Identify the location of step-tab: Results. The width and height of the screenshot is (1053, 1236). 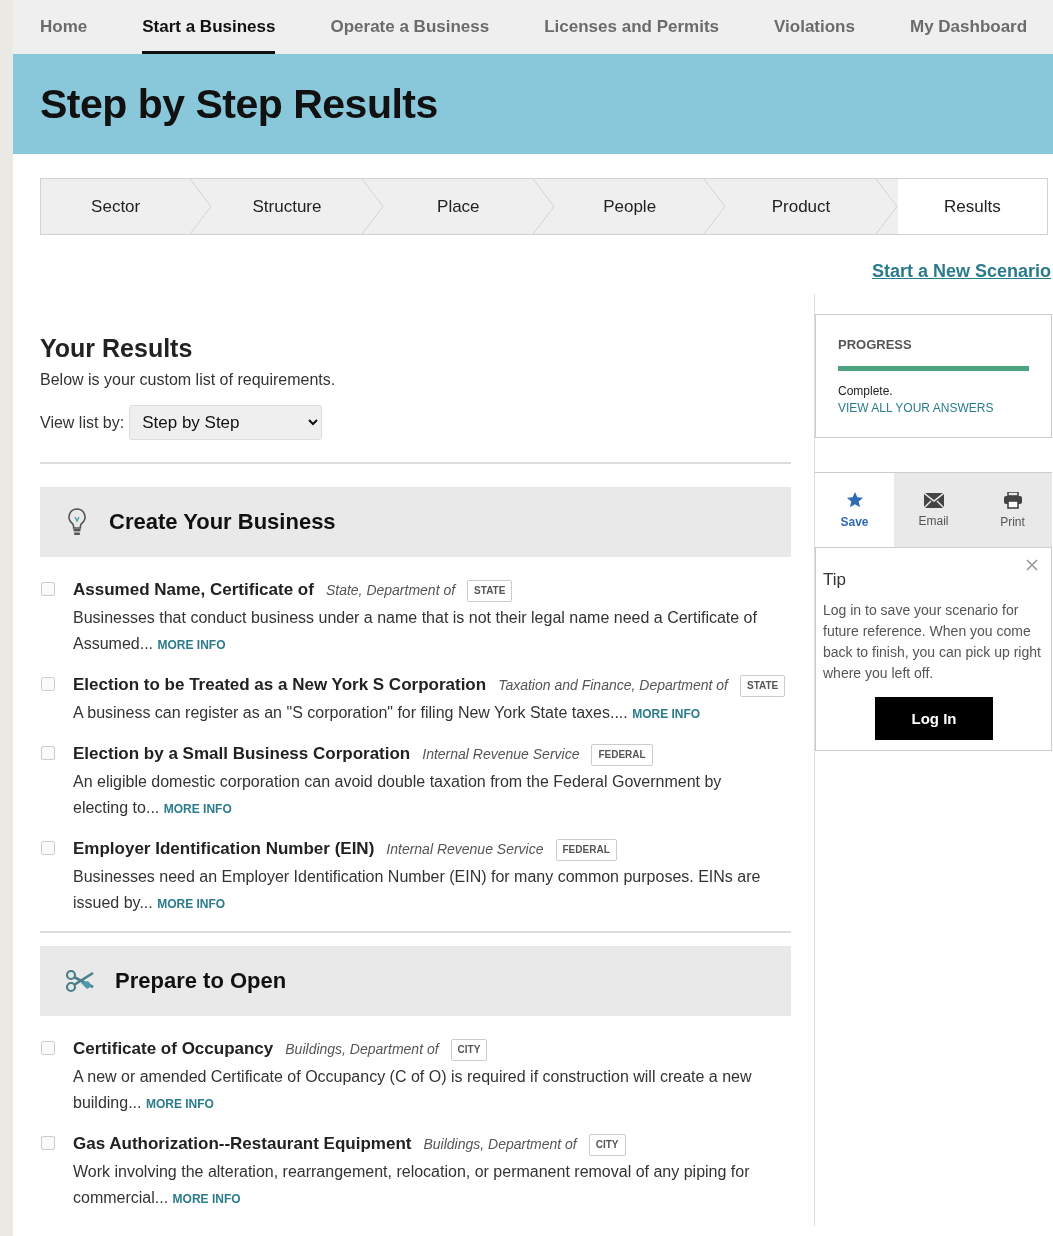
(972, 206).